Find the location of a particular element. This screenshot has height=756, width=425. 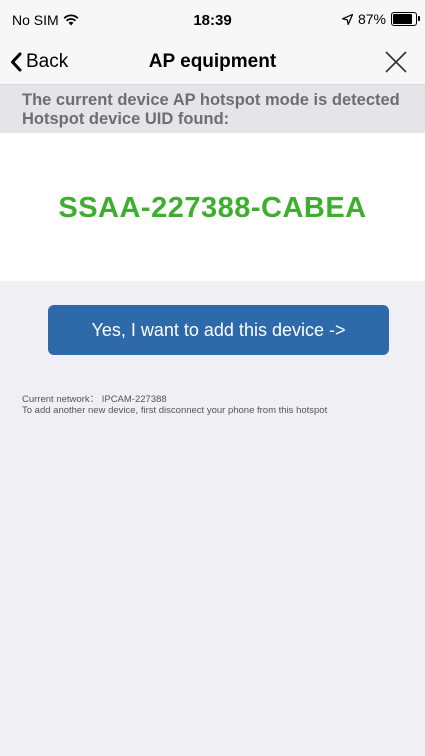

device-uid: SSAA-227388-CABEA is located at coordinates (212, 208).